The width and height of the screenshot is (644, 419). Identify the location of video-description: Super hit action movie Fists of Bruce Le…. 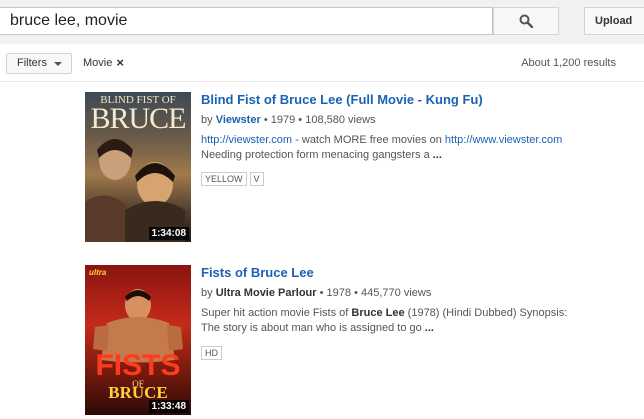
(409, 321).